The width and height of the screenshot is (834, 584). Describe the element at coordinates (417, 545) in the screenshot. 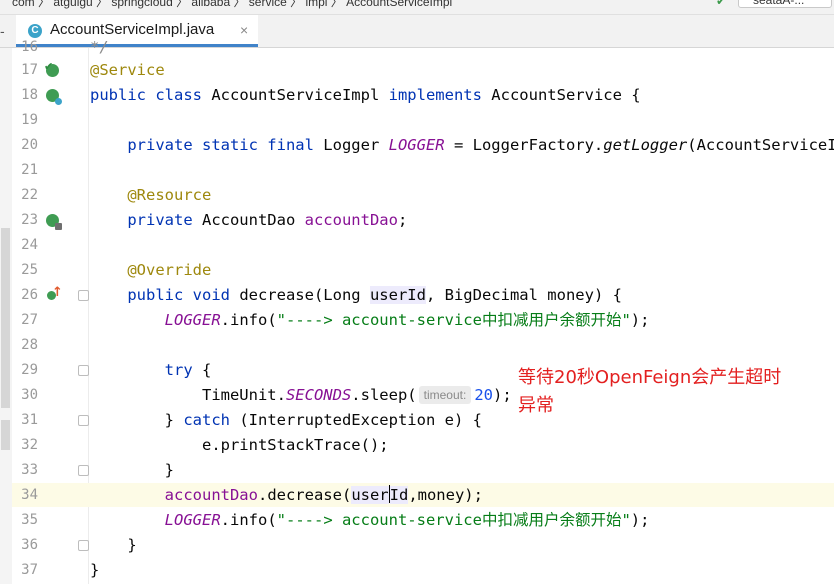

I see `code-line-36: 36 }` at that location.